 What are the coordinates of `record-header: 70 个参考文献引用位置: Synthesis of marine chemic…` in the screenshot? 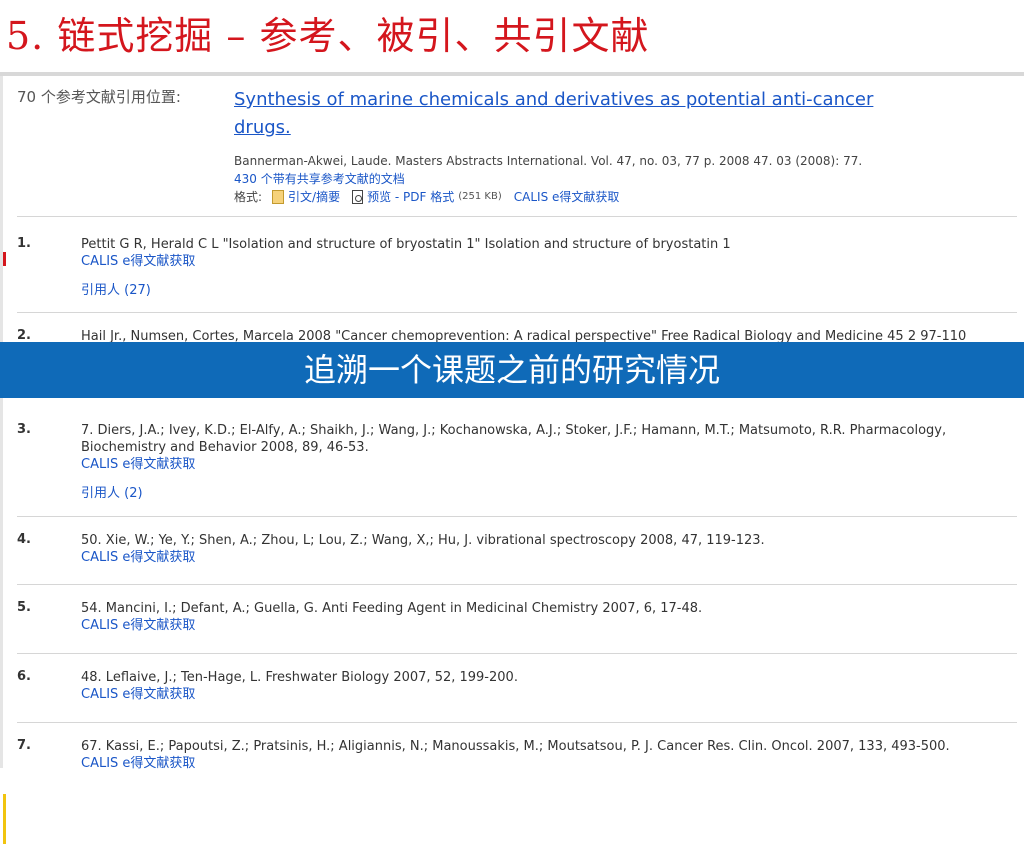 It's located at (517, 147).